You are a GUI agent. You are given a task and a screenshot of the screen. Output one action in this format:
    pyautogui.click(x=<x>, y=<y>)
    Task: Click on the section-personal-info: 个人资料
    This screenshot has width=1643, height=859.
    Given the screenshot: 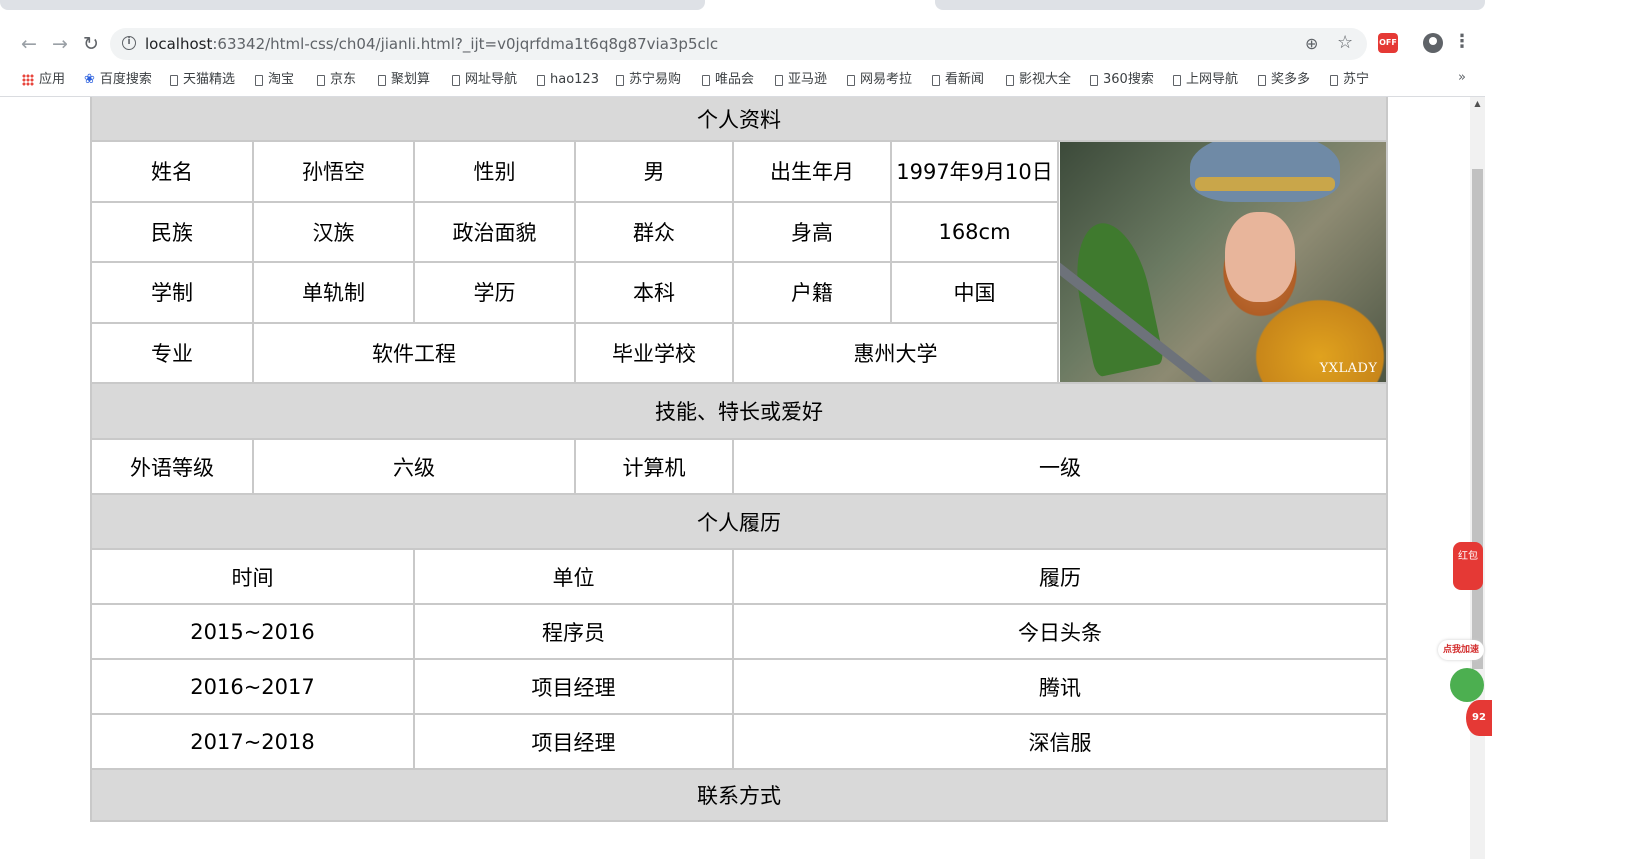 What is the action you would take?
    pyautogui.click(x=739, y=119)
    